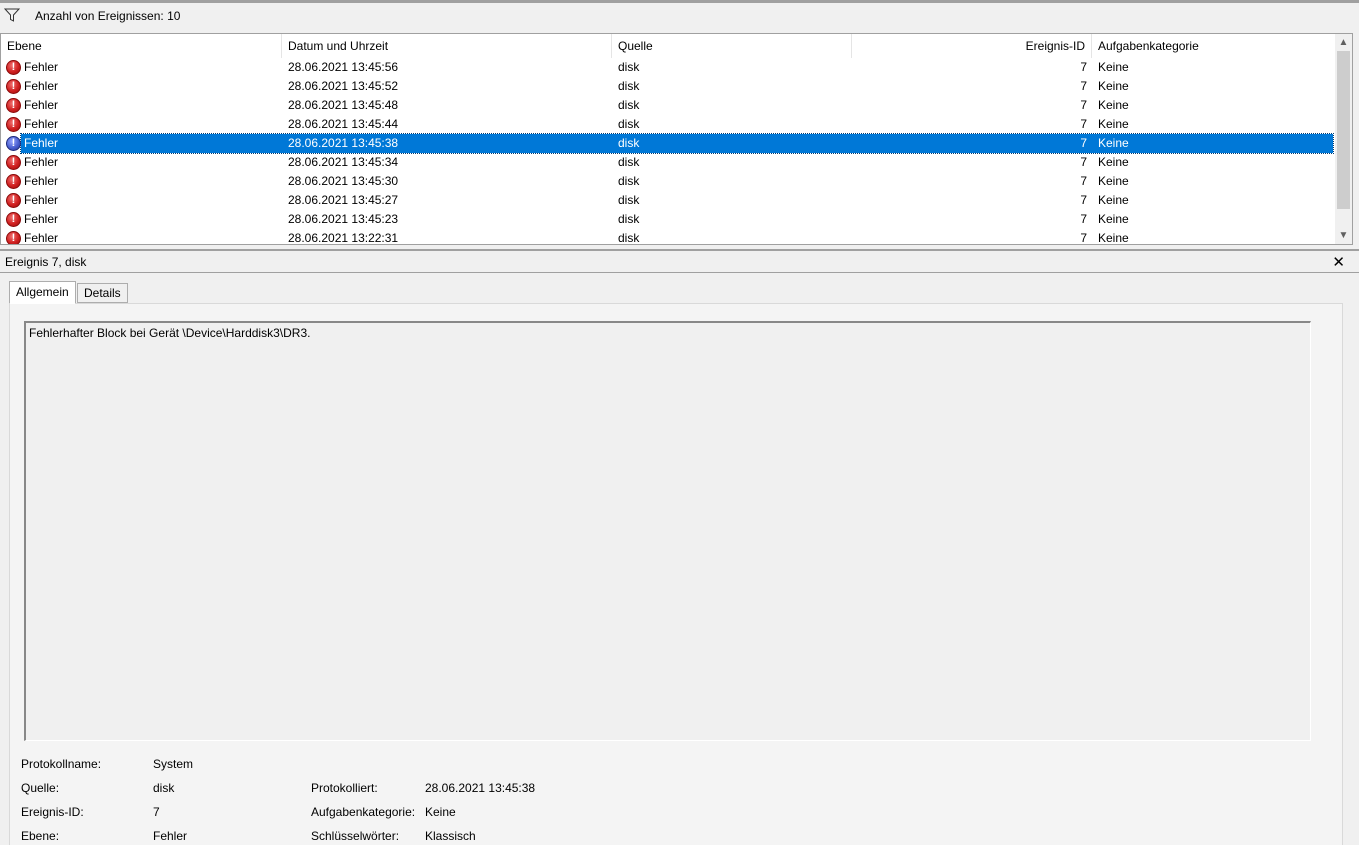 Image resolution: width=1359 pixels, height=845 pixels. Describe the element at coordinates (668, 124) in the screenshot. I see `table-row: ! Fehler 28.06.2021 13:45:44 disk 7 Keine` at that location.